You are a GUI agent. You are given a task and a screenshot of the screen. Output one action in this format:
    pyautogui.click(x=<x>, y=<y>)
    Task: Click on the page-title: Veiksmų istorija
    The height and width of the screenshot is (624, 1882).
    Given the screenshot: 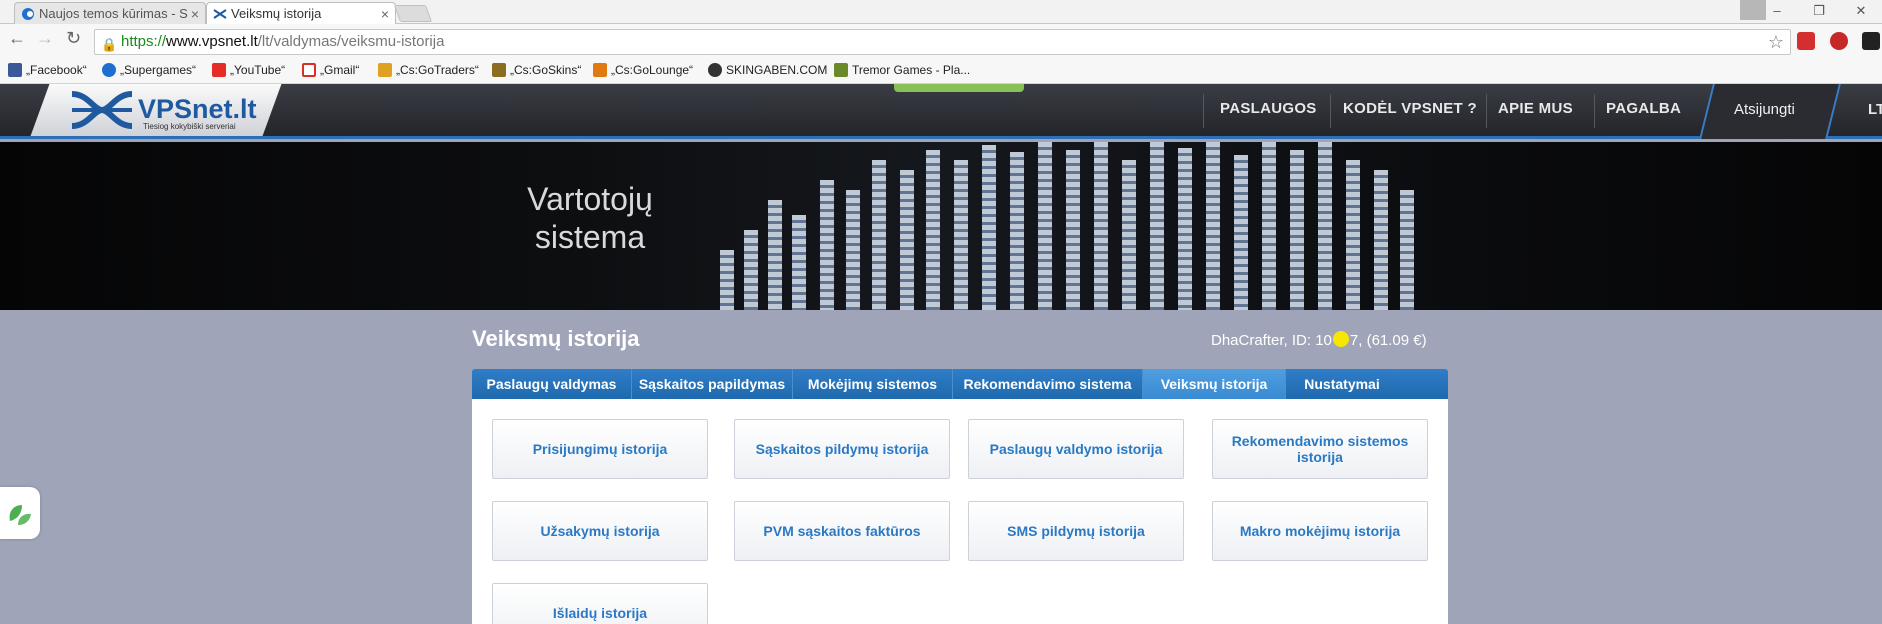 What is the action you would take?
    pyautogui.click(x=556, y=338)
    